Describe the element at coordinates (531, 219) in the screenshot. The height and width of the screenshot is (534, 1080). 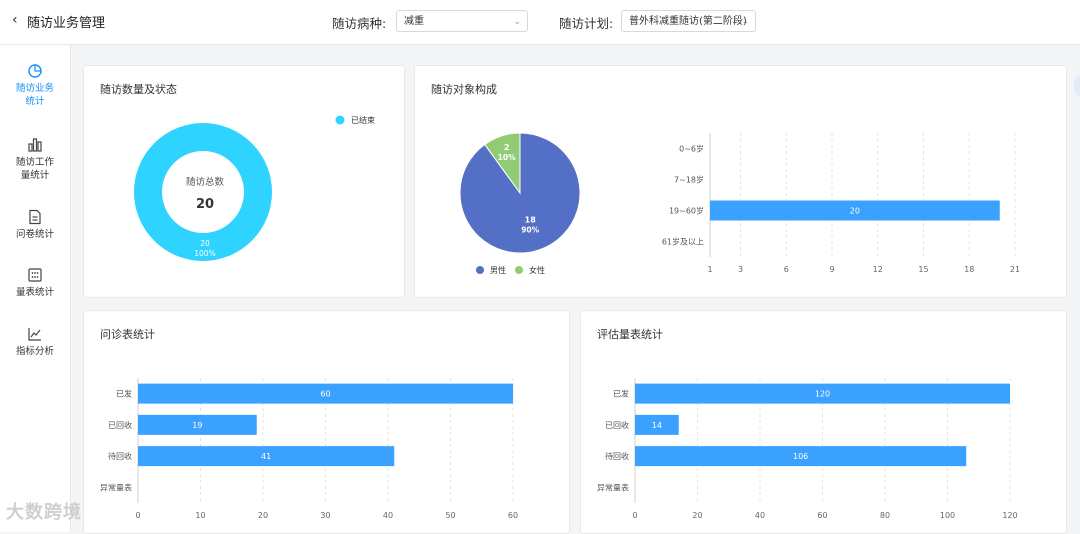
I see `pie-slice-value-label: 18` at that location.